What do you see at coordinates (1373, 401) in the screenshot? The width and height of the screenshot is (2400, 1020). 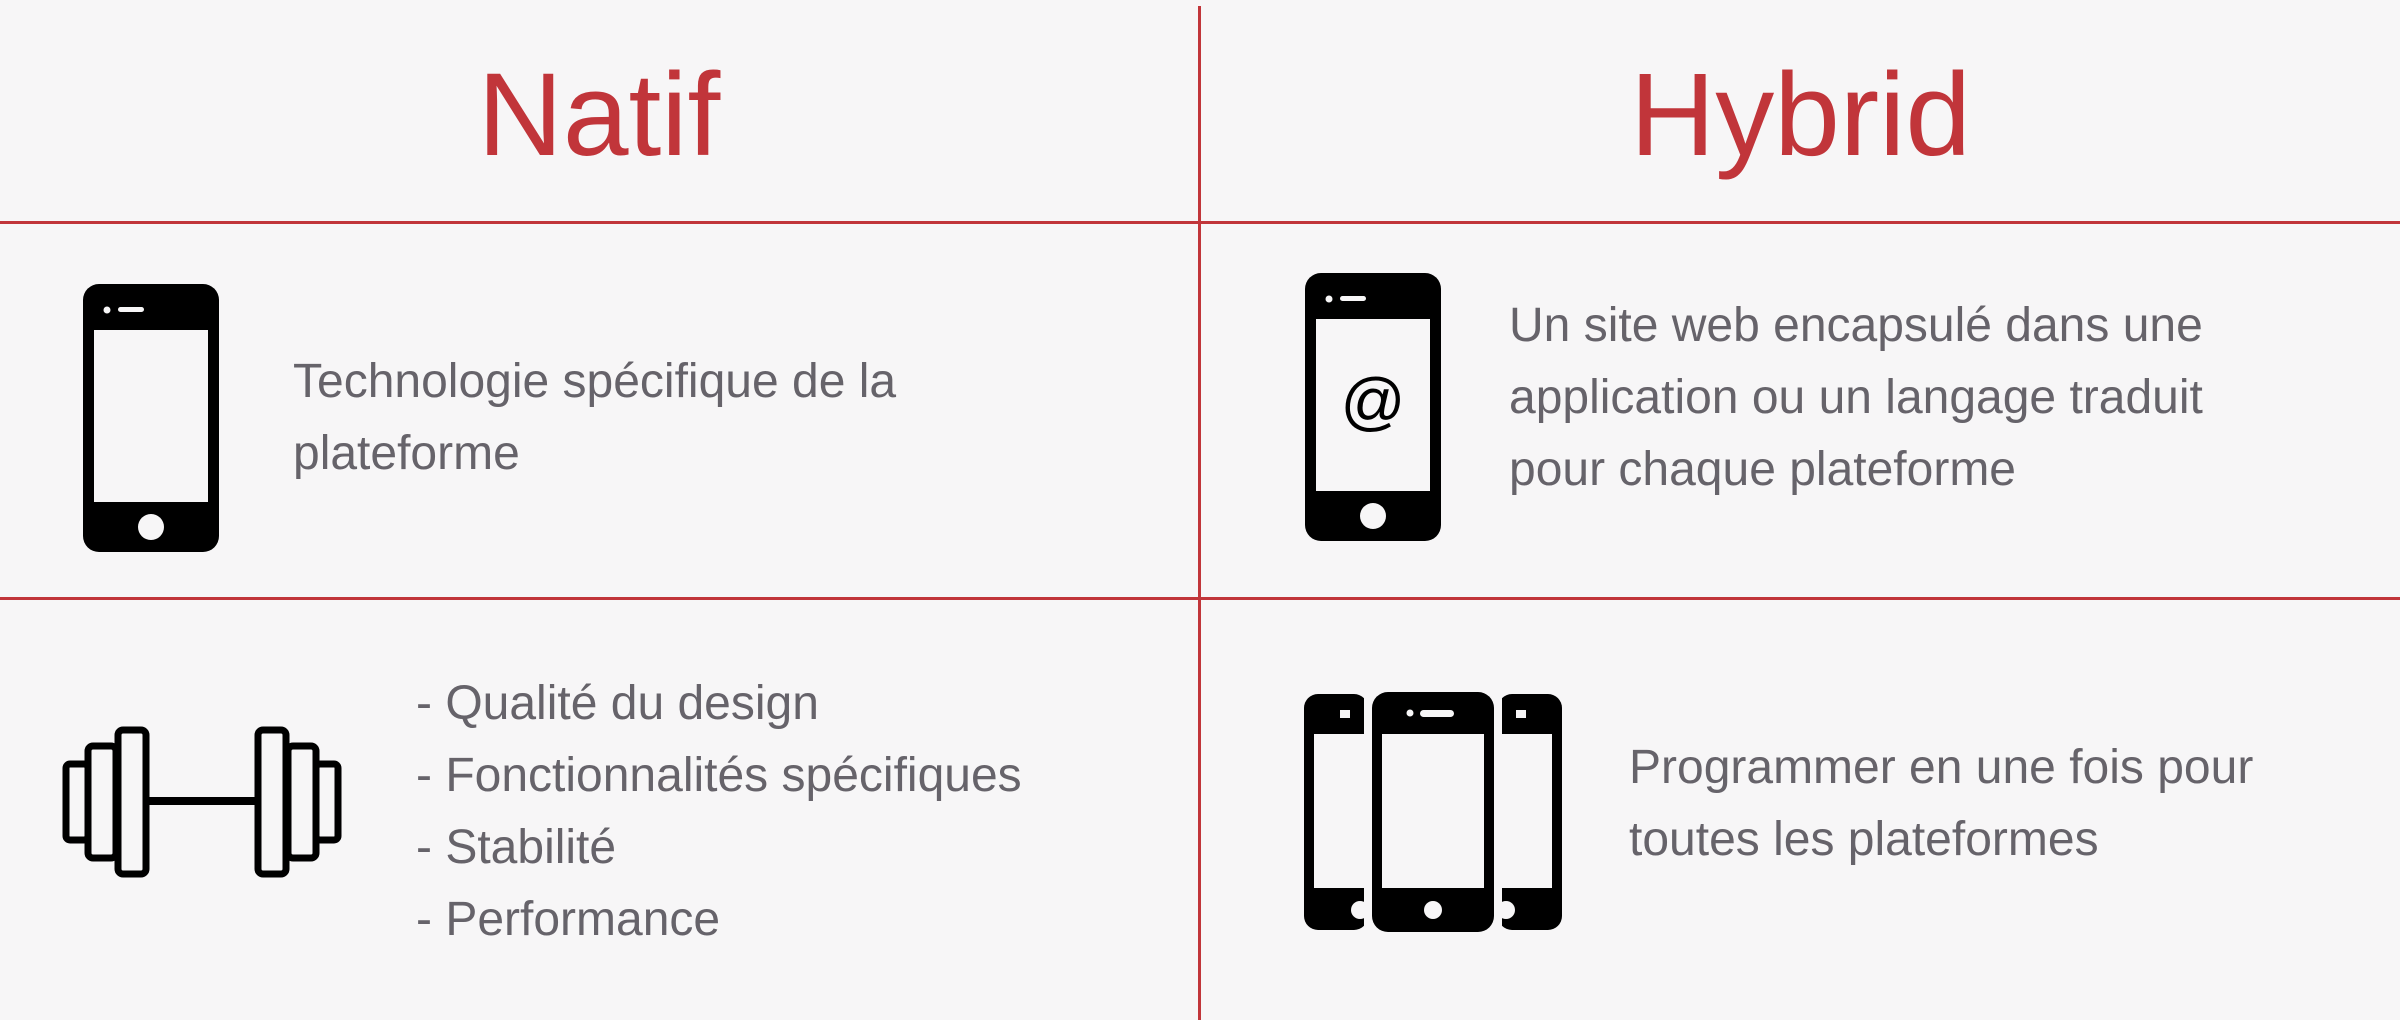 I see `at-symbol: @` at bounding box center [1373, 401].